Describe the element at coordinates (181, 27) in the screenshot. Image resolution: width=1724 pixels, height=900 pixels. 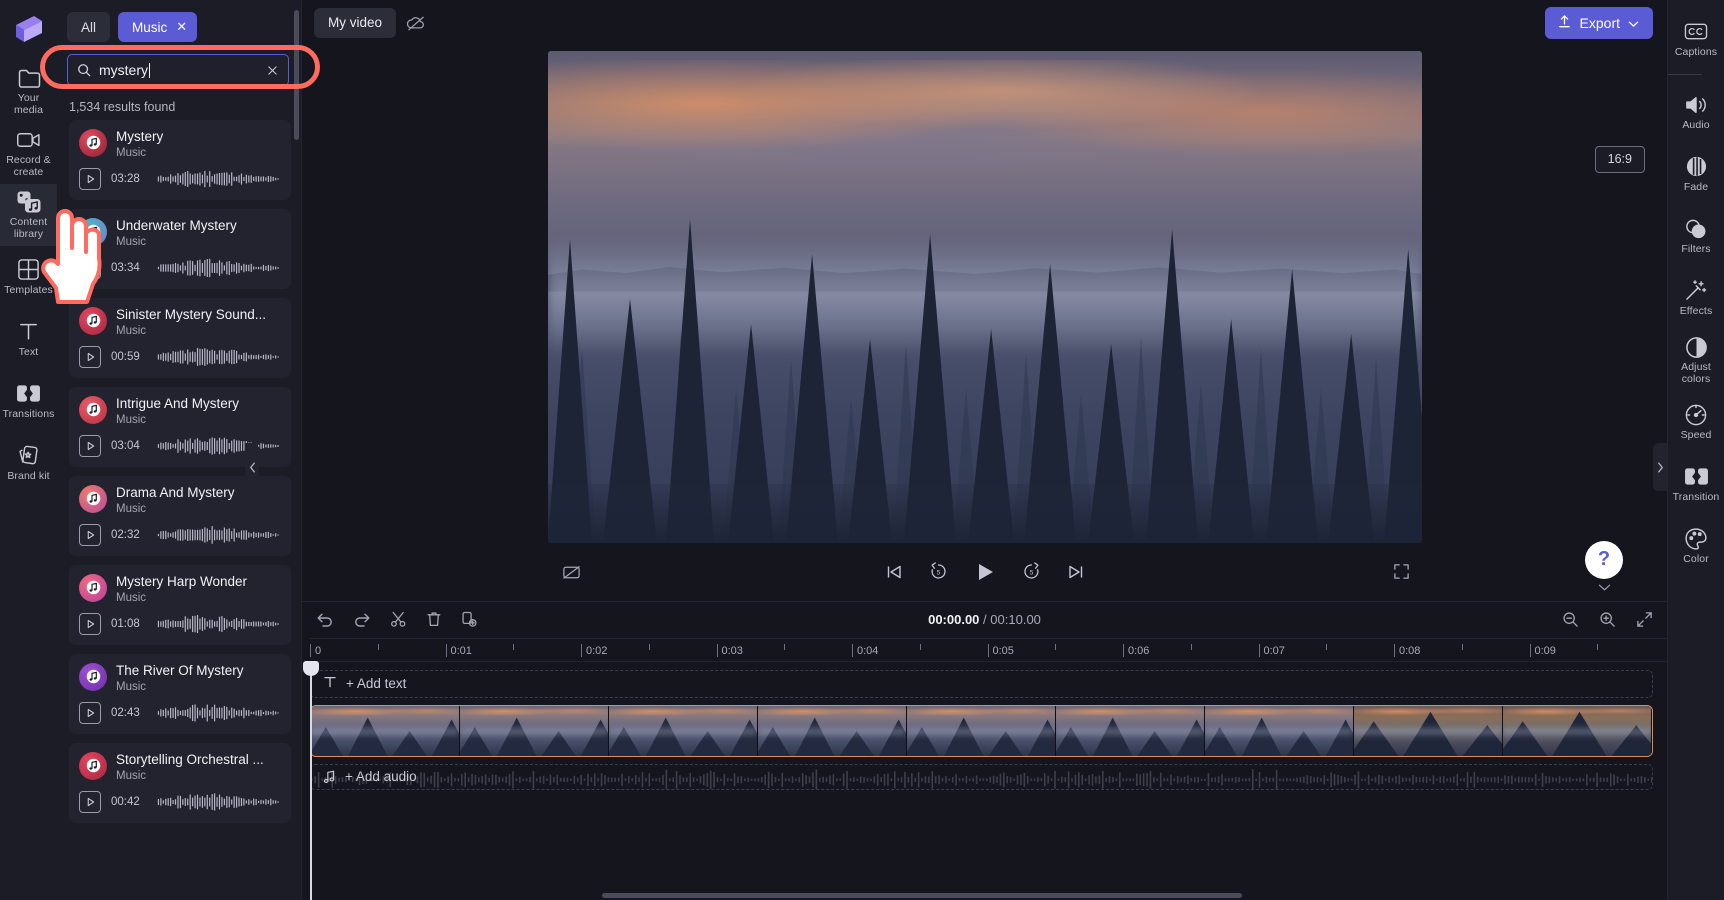
I see `close-icon: ✕` at that location.